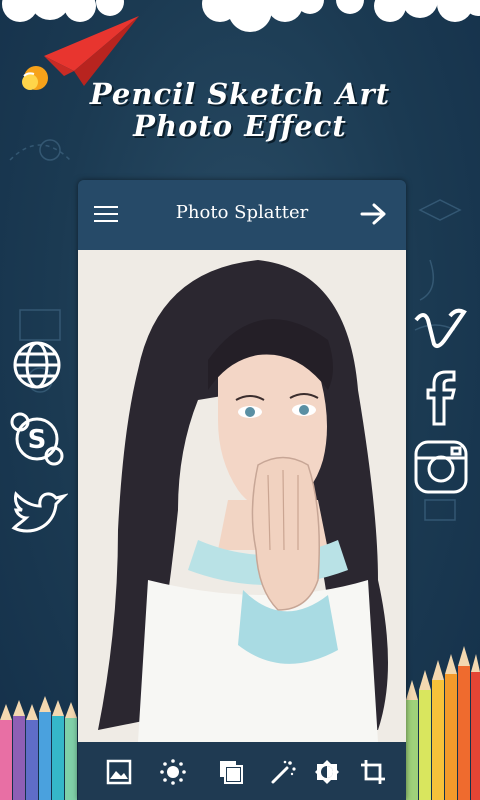  I want to click on pencils-right-decoration, so click(443, 723).